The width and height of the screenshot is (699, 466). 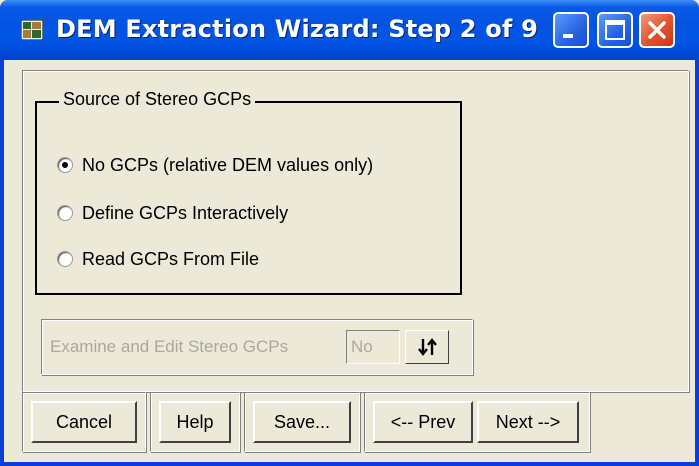 I want to click on title-bar: DEM Extraction Wizard: Step 2 of 9, so click(x=349, y=30).